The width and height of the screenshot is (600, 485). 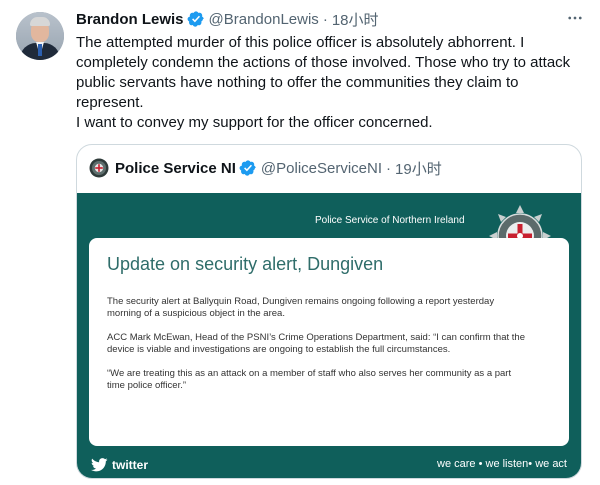 I want to click on quoted-author-name: Police Service NI, so click(x=175, y=168).